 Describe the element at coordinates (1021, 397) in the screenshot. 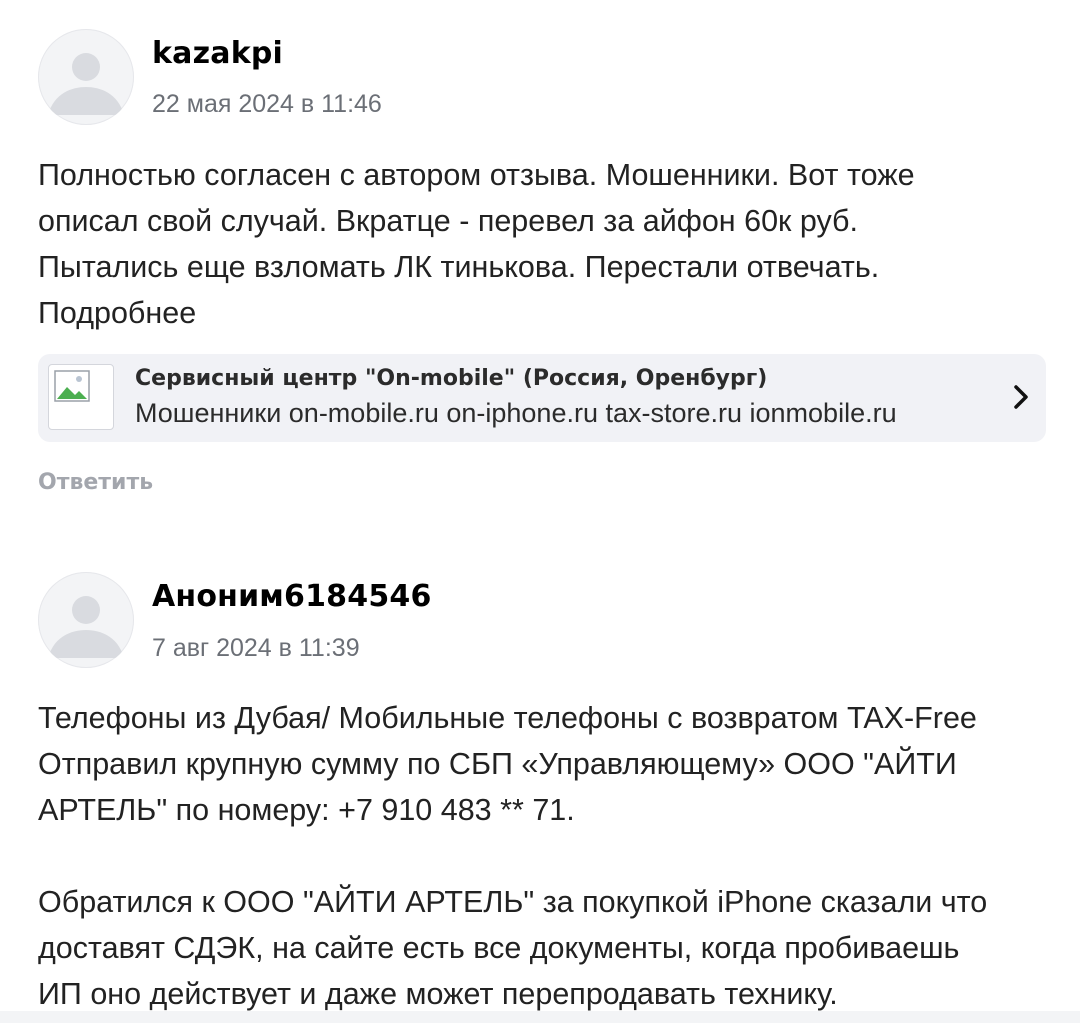

I see `chevron-right-icon` at that location.